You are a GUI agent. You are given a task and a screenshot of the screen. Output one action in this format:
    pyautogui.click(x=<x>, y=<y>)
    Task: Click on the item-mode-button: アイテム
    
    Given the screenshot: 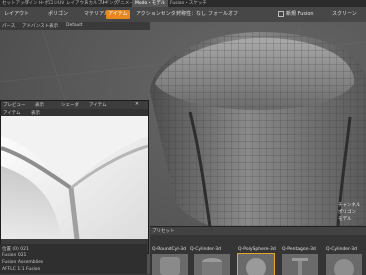 What is the action you would take?
    pyautogui.click(x=118, y=14)
    